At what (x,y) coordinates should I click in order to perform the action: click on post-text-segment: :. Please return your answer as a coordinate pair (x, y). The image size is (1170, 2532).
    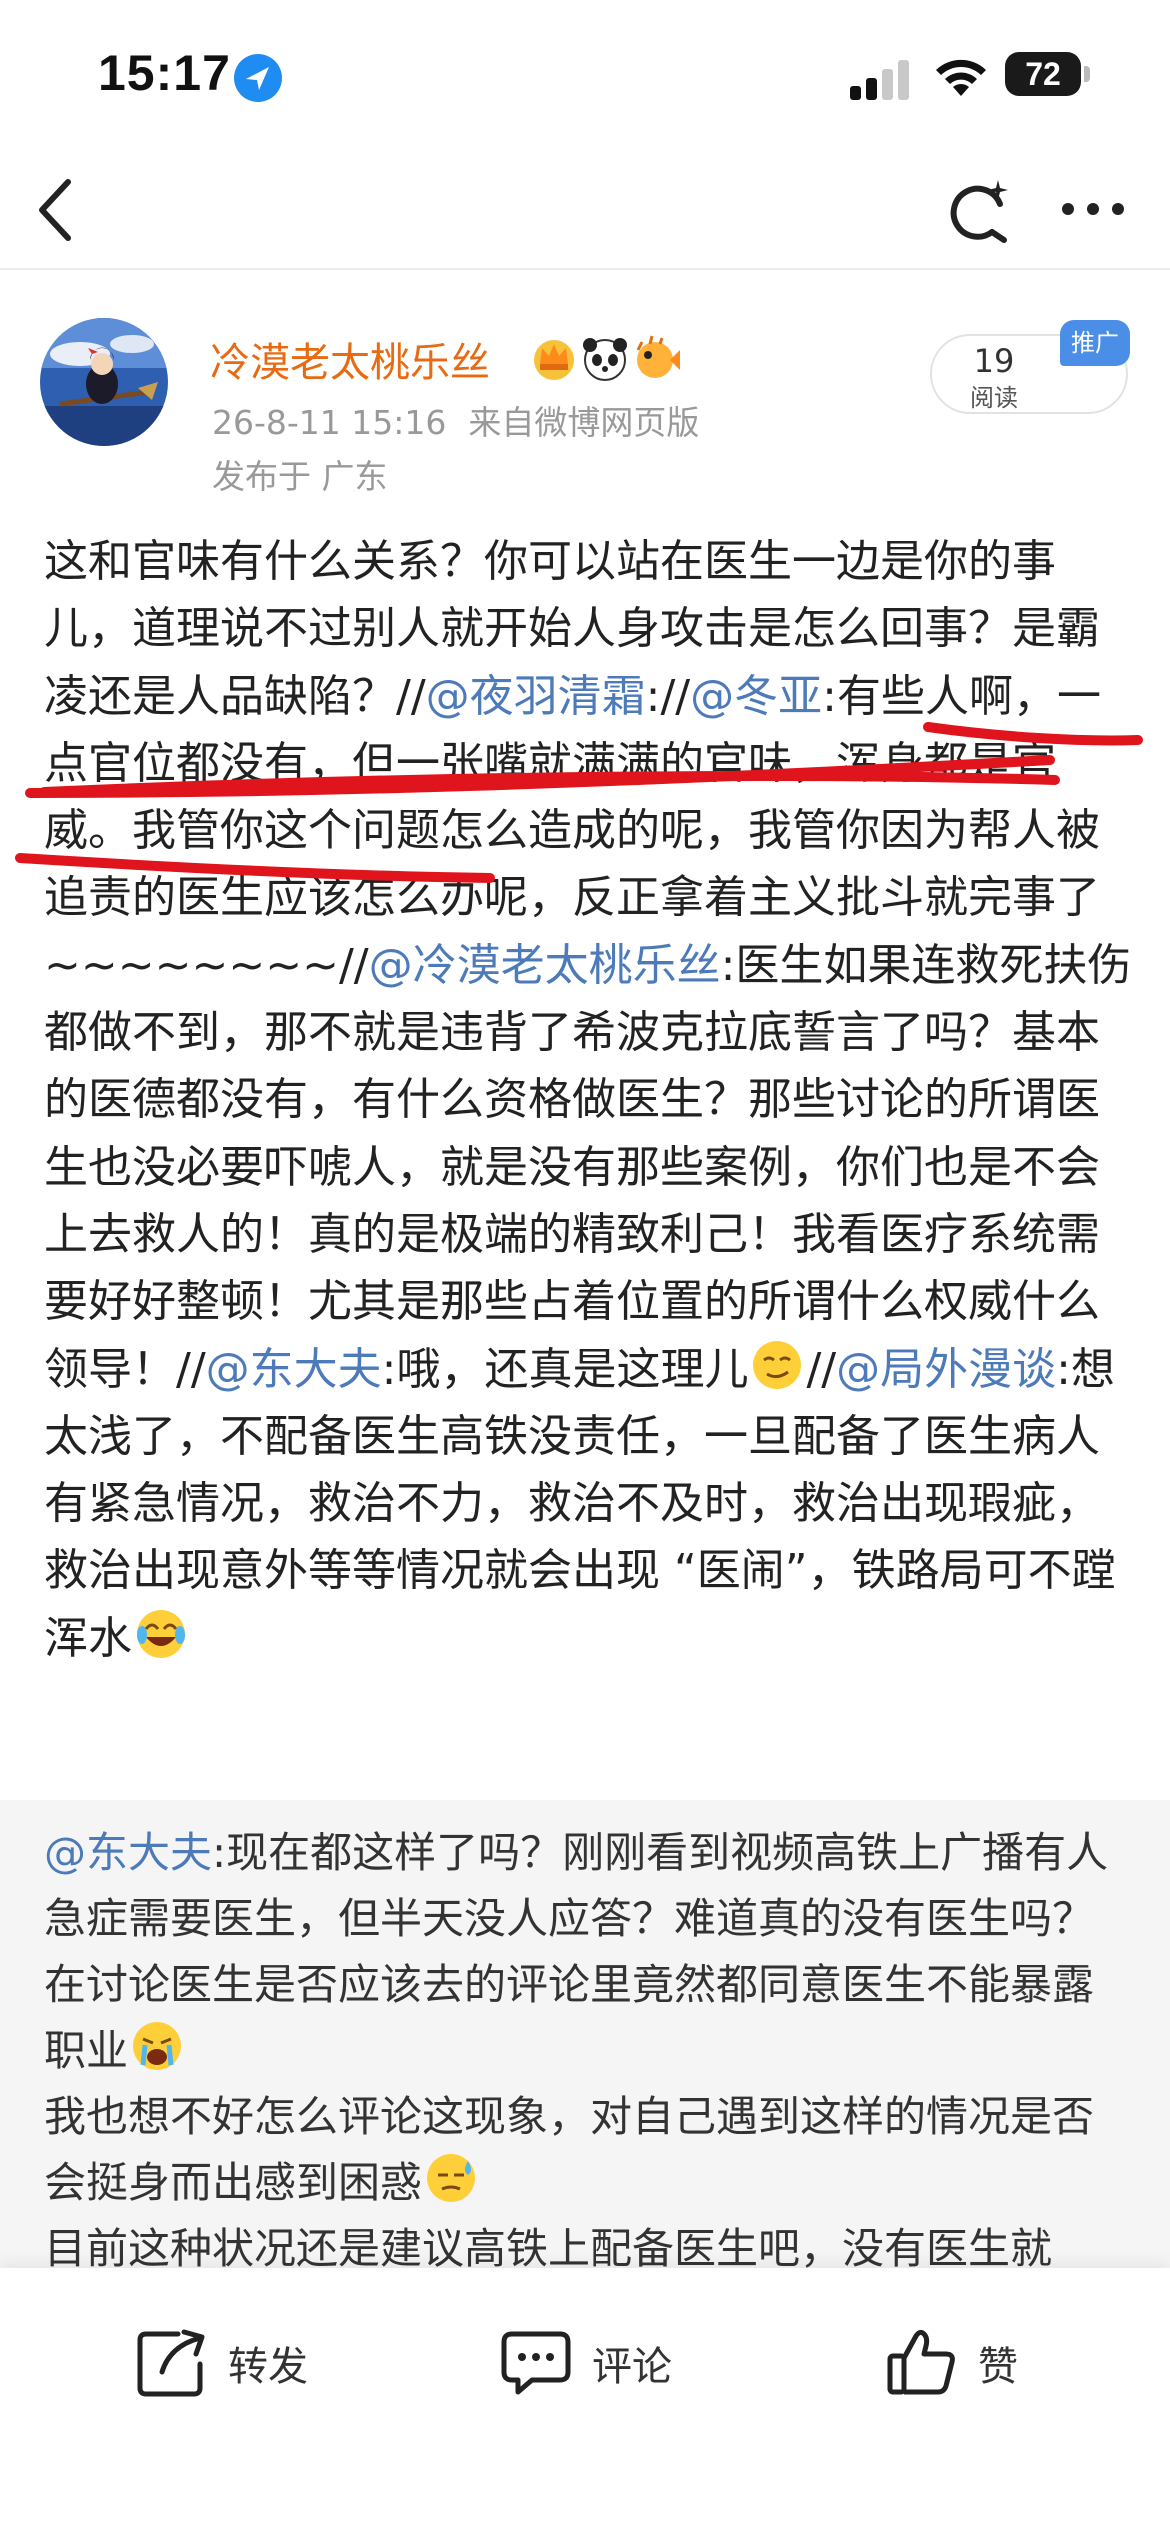
    Looking at the image, I should click on (653, 696).